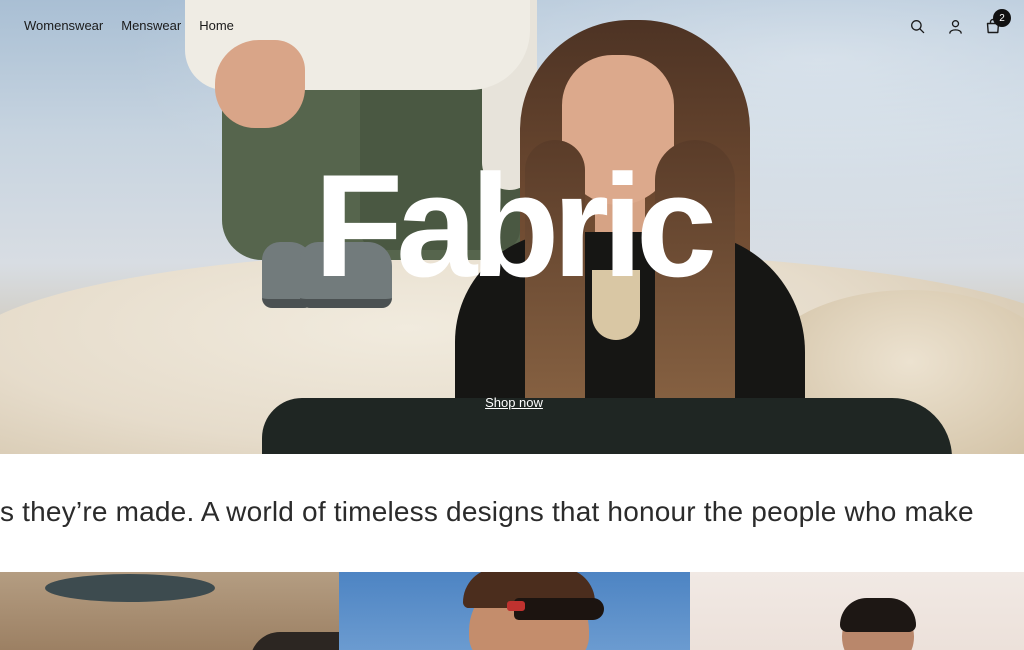  I want to click on search-icon, so click(917, 26).